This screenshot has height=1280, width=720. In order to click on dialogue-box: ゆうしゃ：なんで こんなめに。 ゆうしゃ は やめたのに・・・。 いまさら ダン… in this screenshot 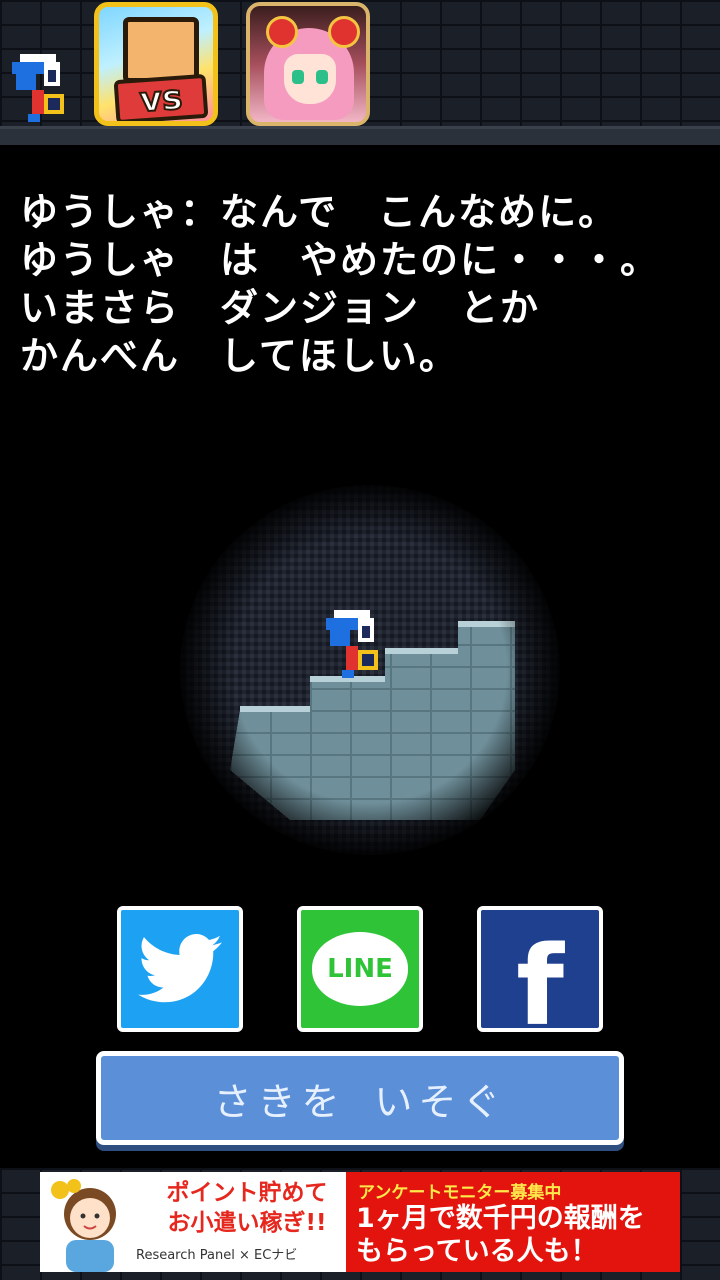, I will do `click(365, 284)`.